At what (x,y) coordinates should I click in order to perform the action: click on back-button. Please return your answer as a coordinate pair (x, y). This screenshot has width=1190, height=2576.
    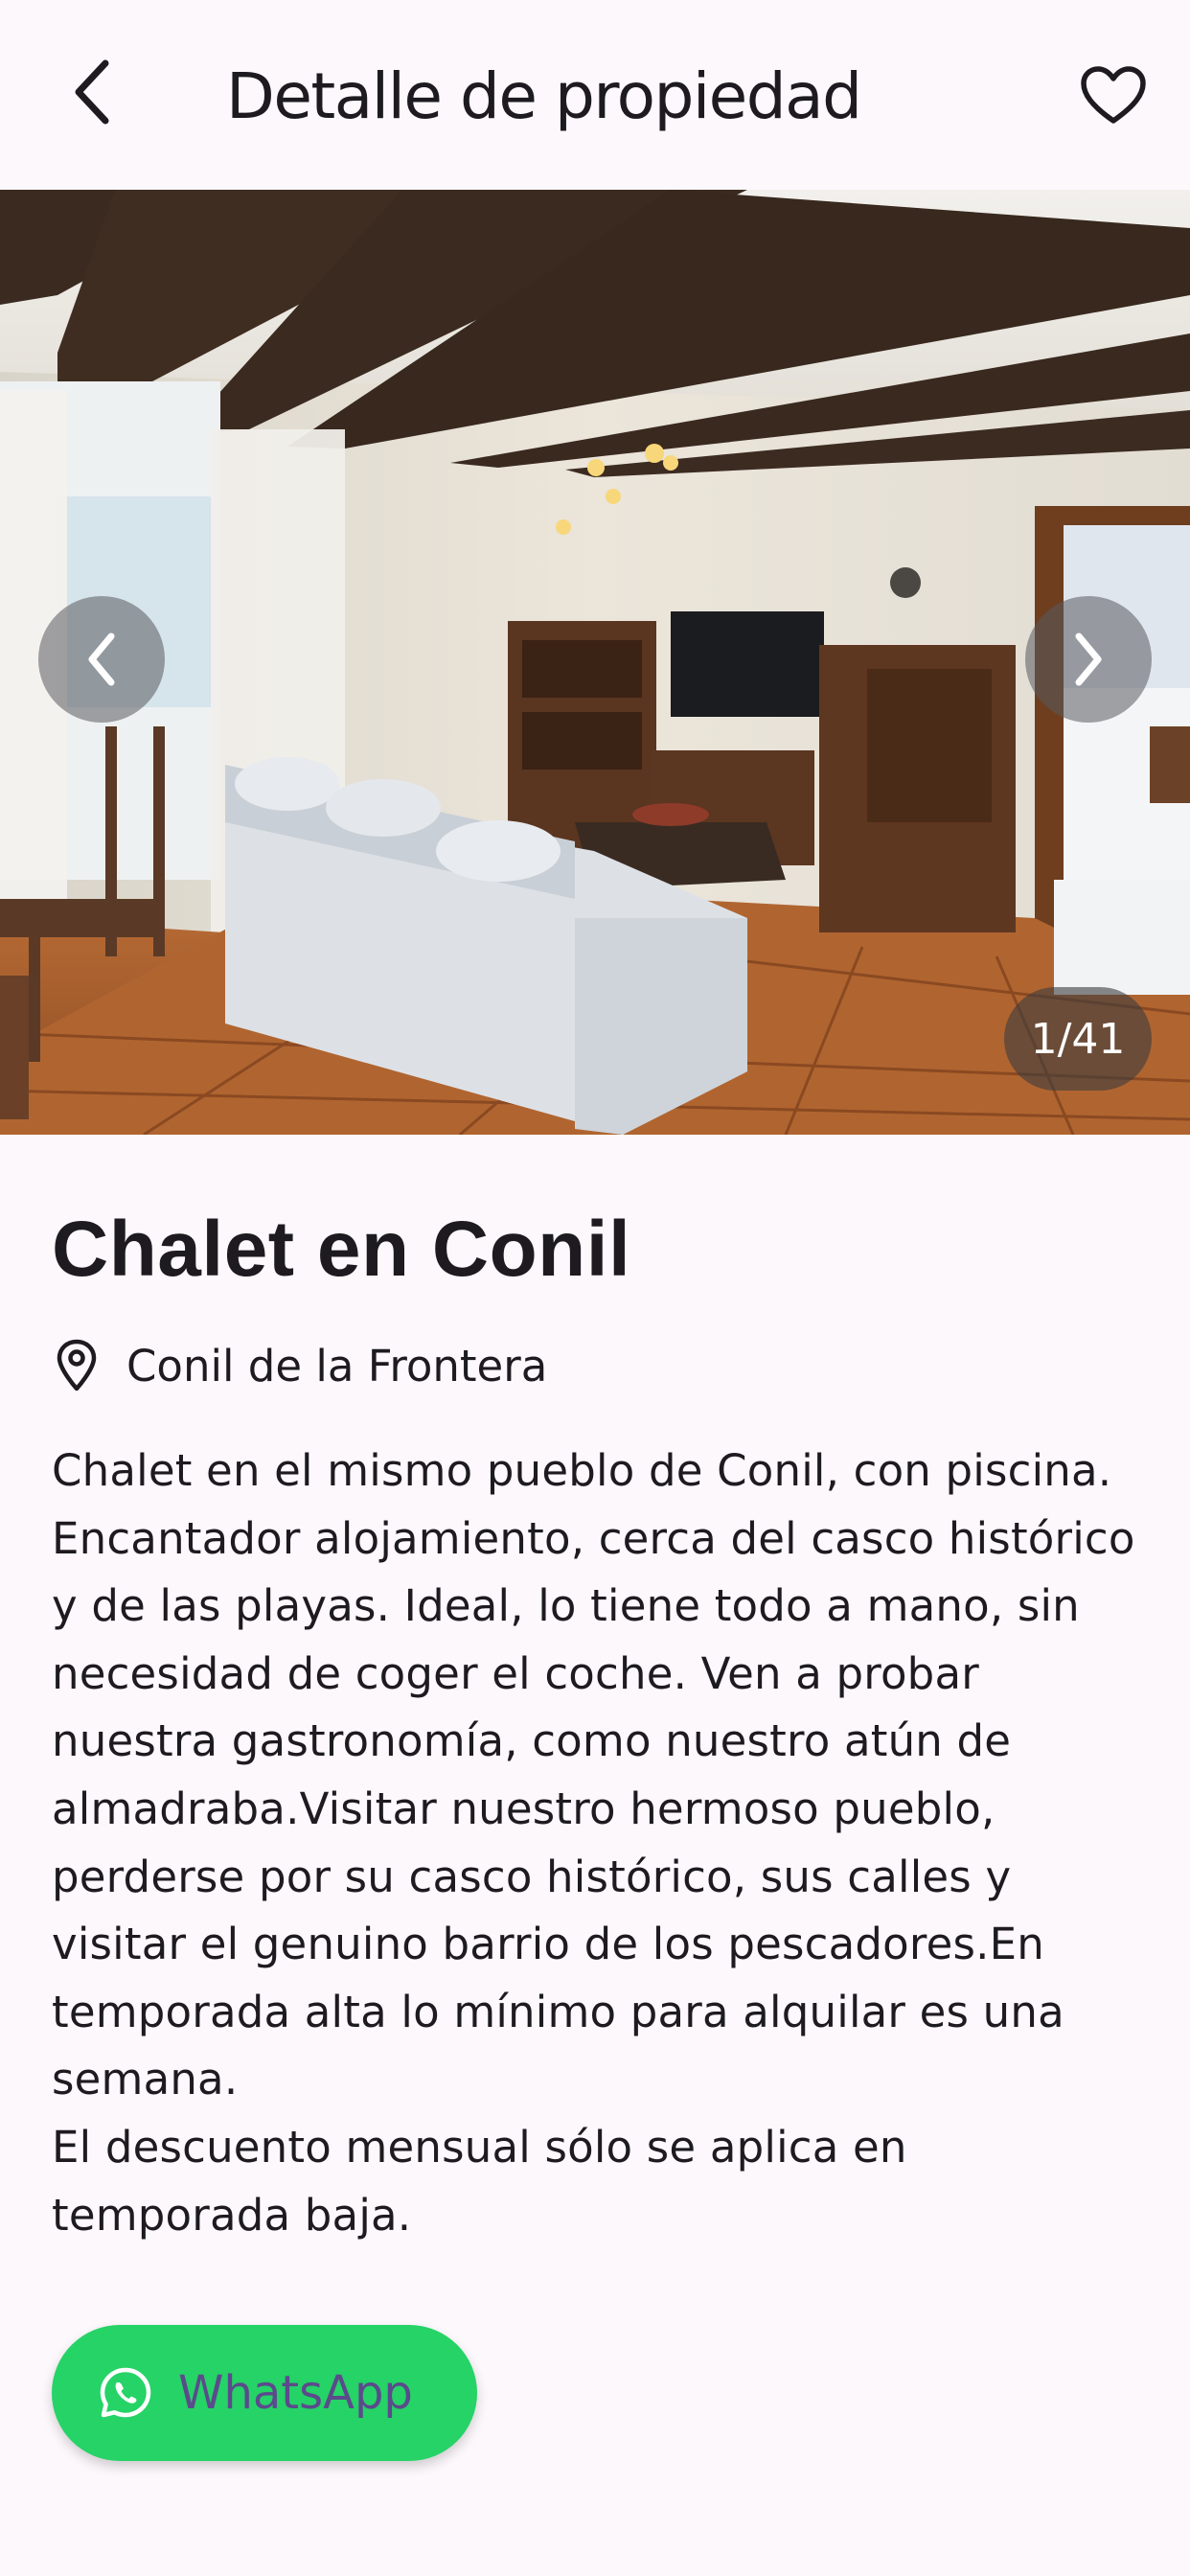
    Looking at the image, I should click on (92, 92).